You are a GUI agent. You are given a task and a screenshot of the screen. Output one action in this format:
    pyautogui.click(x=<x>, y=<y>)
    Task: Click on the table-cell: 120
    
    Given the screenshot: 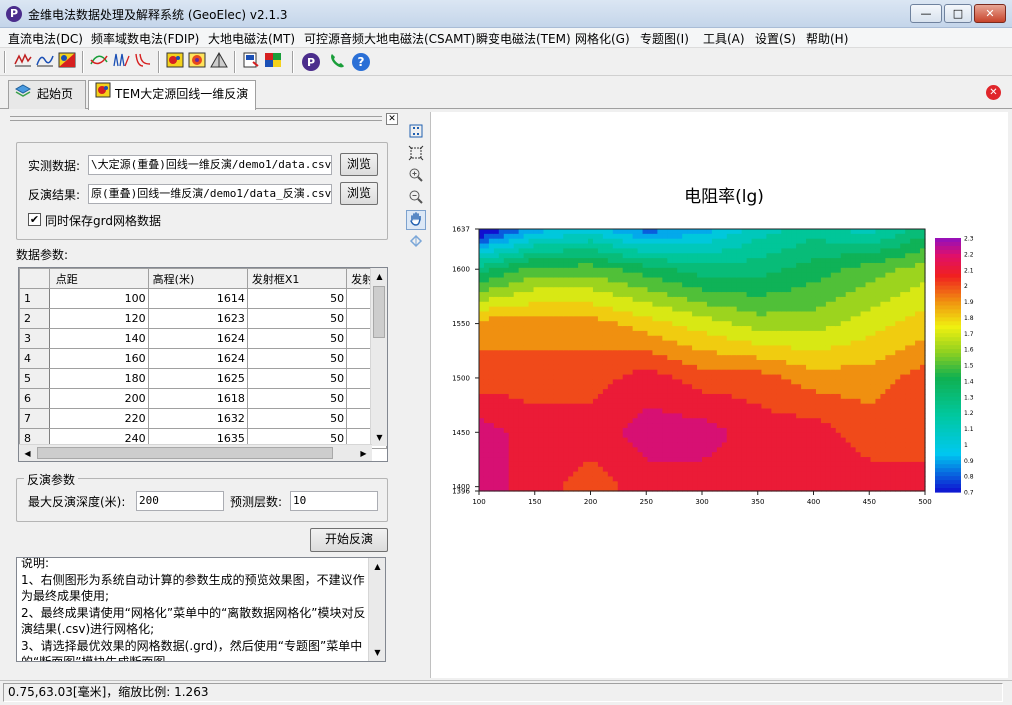 What is the action you would take?
    pyautogui.click(x=98, y=318)
    